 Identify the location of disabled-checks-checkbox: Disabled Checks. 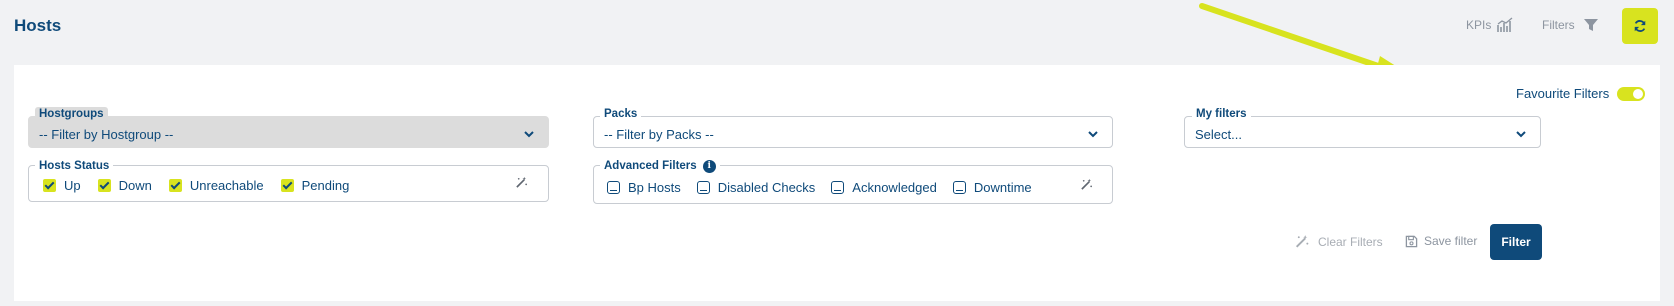
(756, 187).